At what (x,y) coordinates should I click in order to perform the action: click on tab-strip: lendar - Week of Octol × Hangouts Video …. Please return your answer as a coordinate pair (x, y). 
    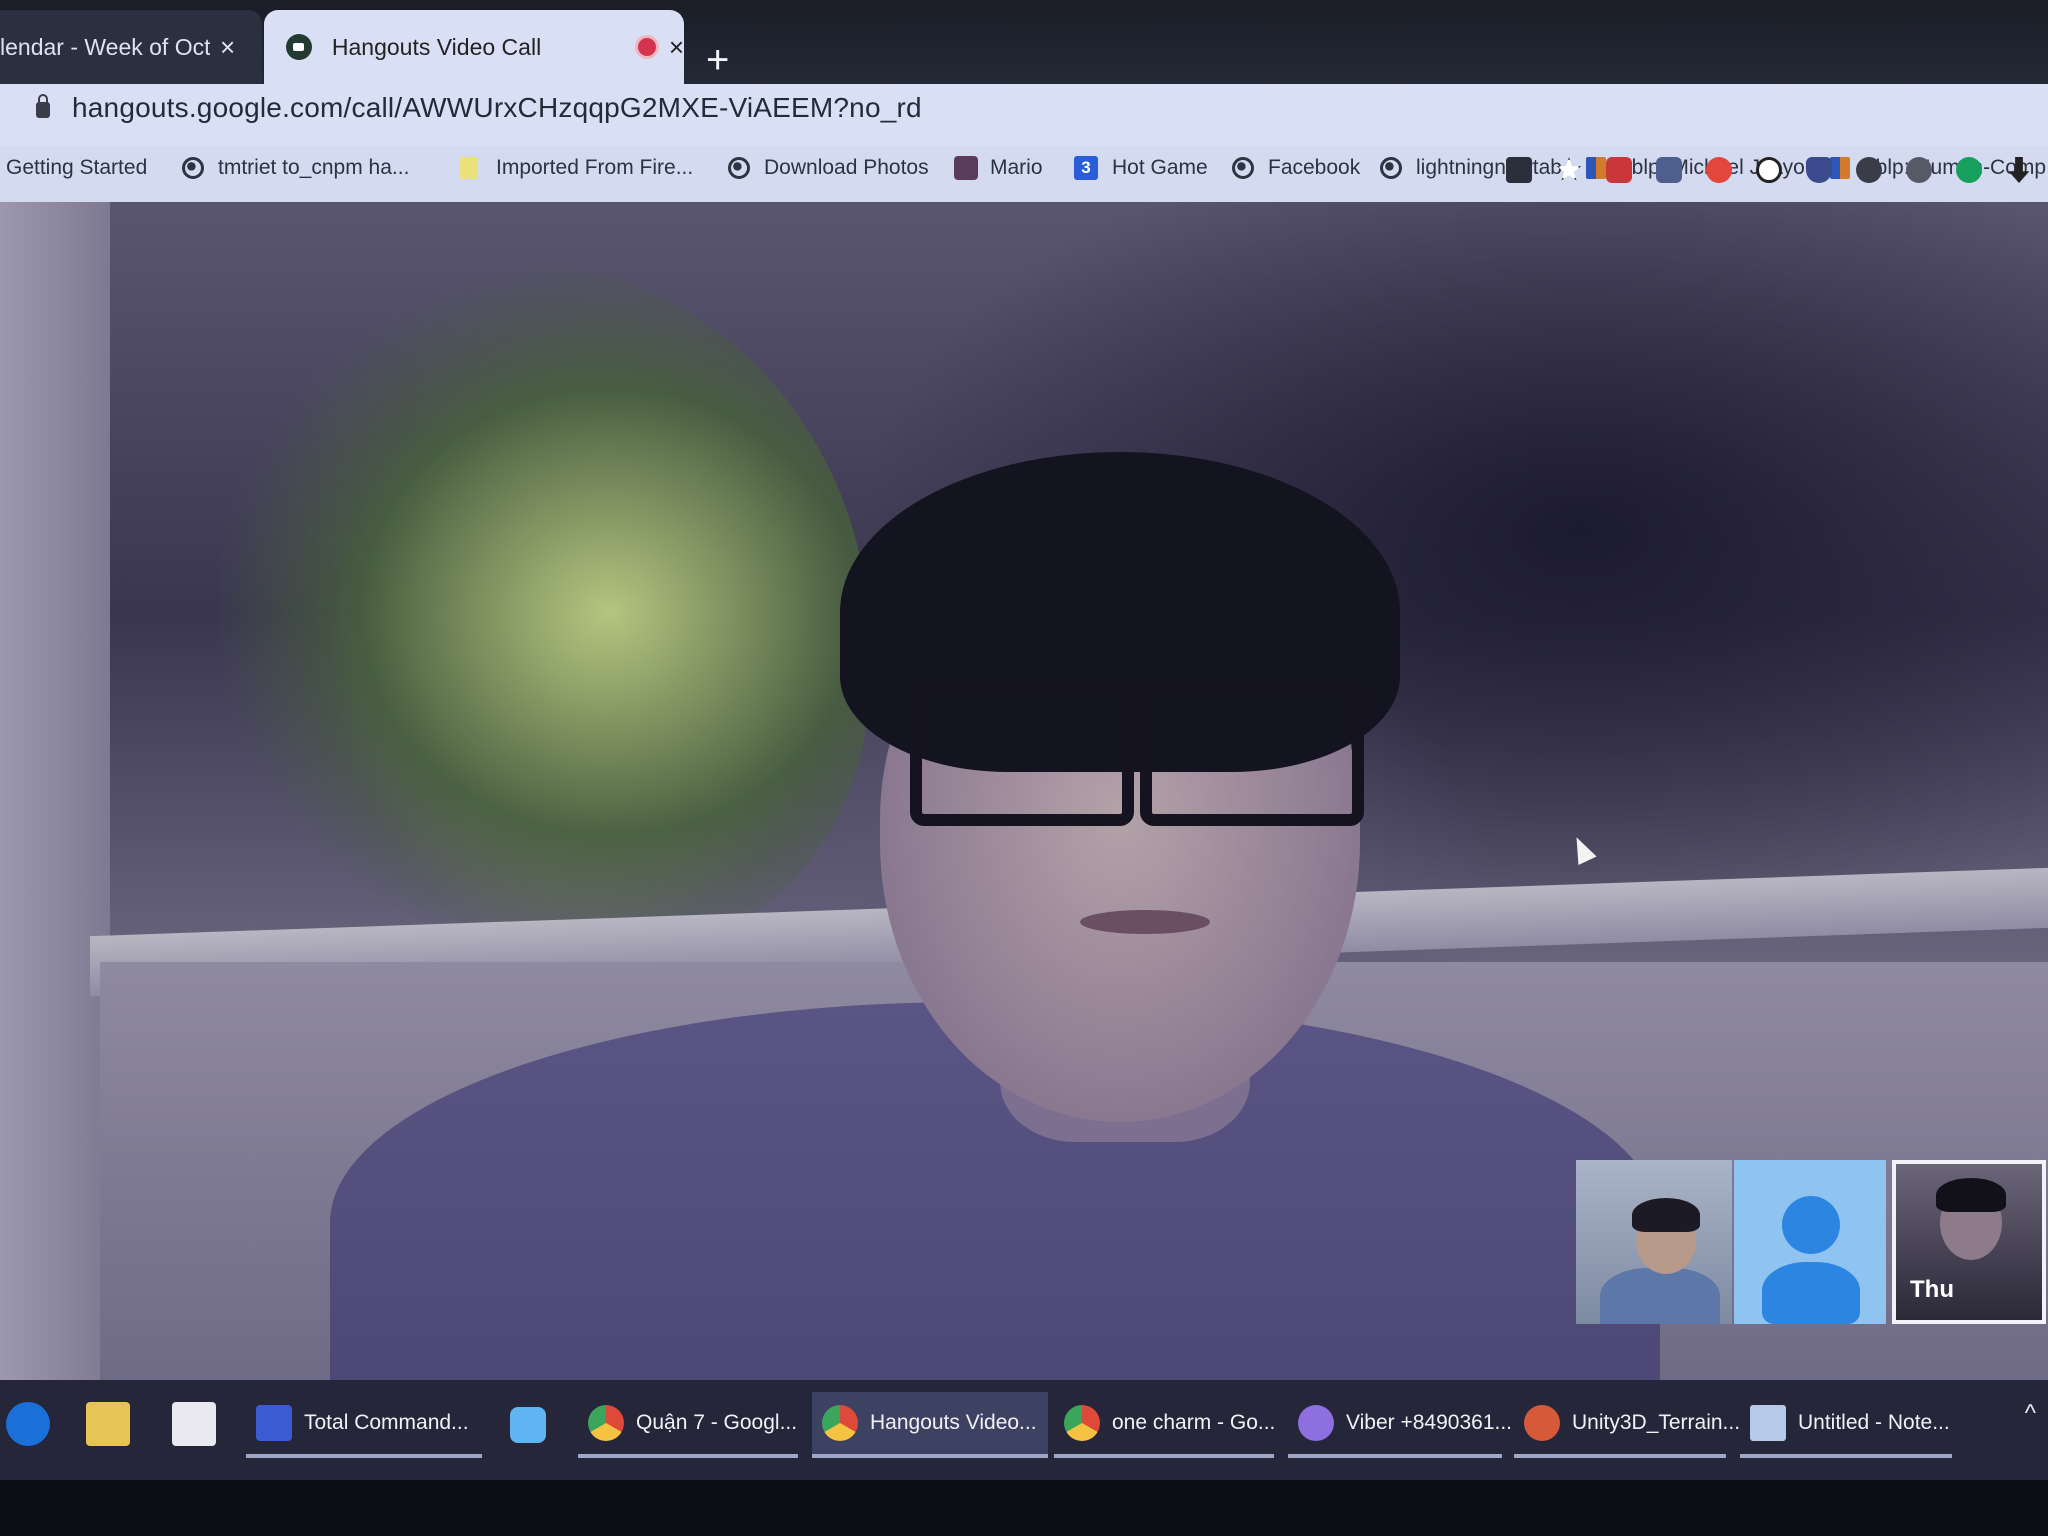
    Looking at the image, I should click on (1024, 42).